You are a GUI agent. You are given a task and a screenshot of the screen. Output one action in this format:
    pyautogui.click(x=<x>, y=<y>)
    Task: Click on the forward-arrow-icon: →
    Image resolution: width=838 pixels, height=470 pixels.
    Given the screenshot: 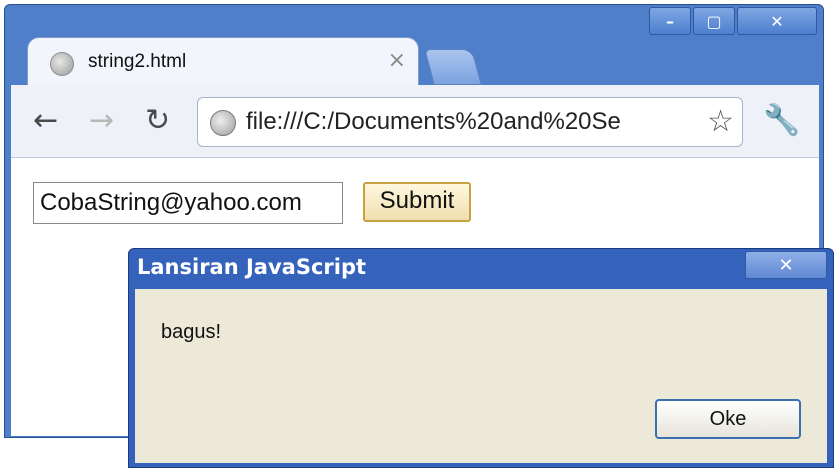 What is the action you would take?
    pyautogui.click(x=101, y=120)
    